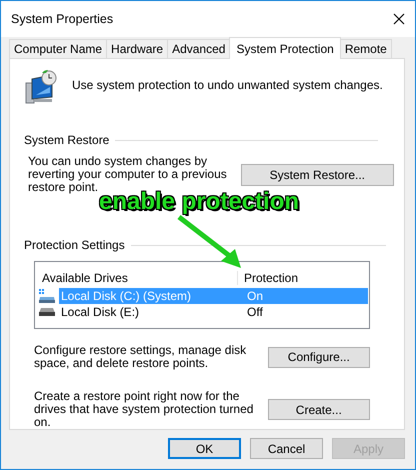 The image size is (416, 470). Describe the element at coordinates (227, 85) in the screenshot. I see `intro-text: Use system protection to undo unwanted system changes.` at that location.